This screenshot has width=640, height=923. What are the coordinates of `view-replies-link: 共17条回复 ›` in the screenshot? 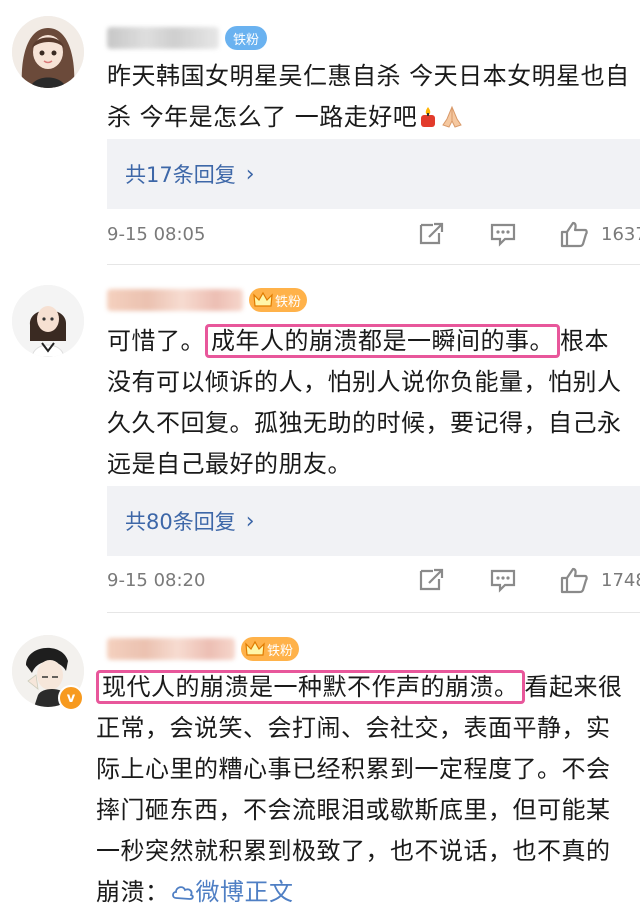 It's located at (190, 174).